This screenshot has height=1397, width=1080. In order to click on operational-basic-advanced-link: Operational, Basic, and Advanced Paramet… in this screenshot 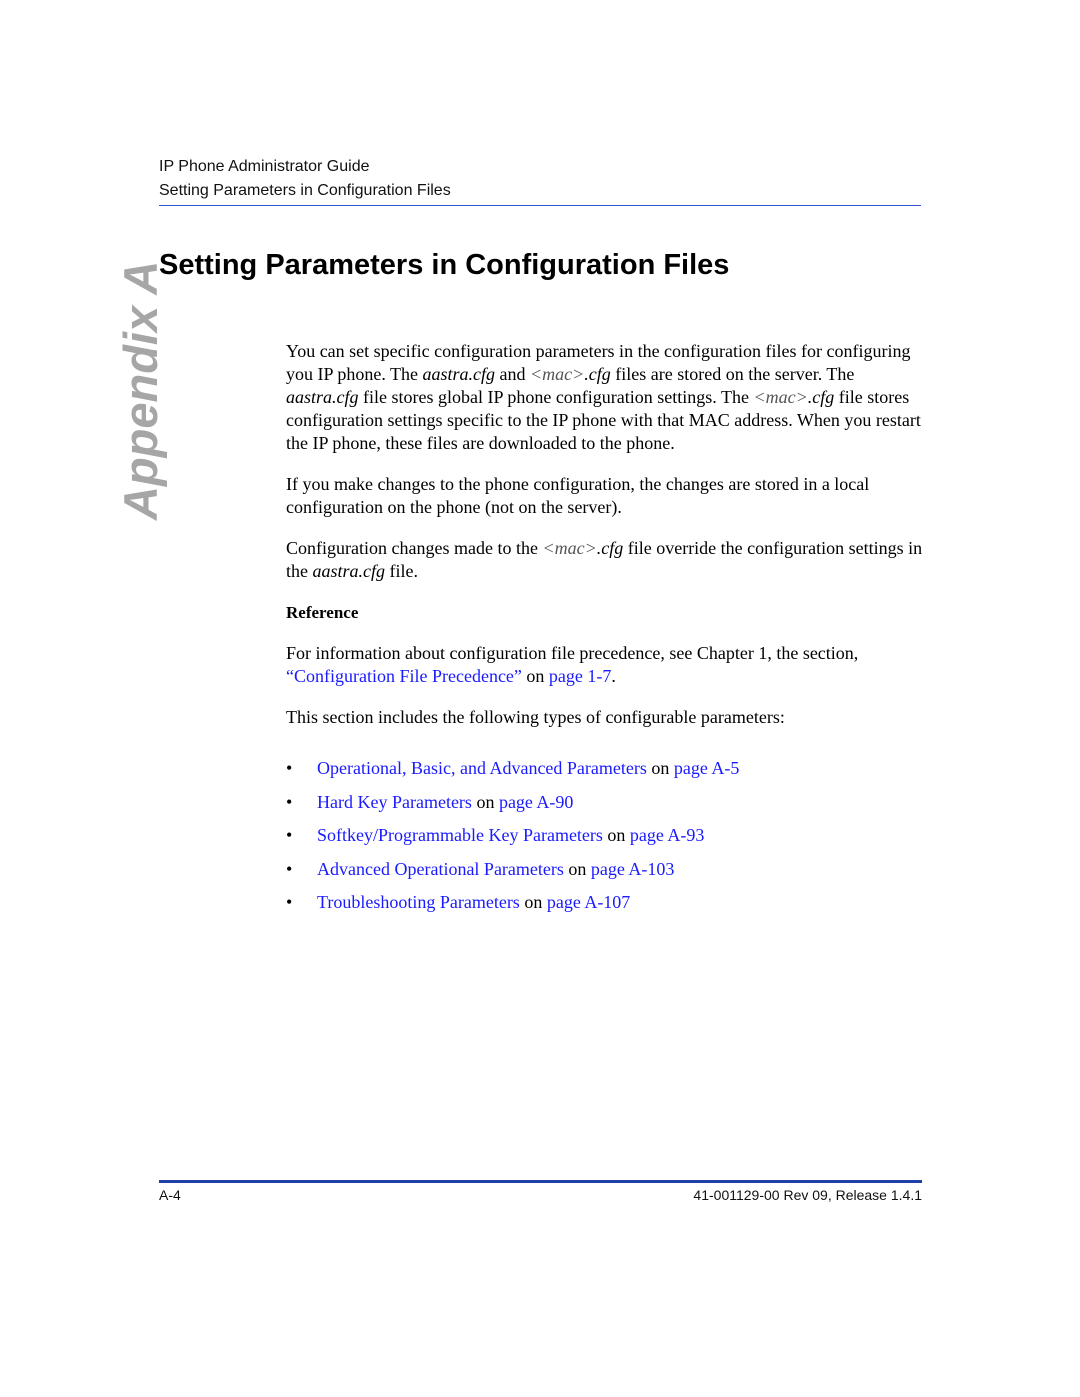, I will do `click(482, 768)`.